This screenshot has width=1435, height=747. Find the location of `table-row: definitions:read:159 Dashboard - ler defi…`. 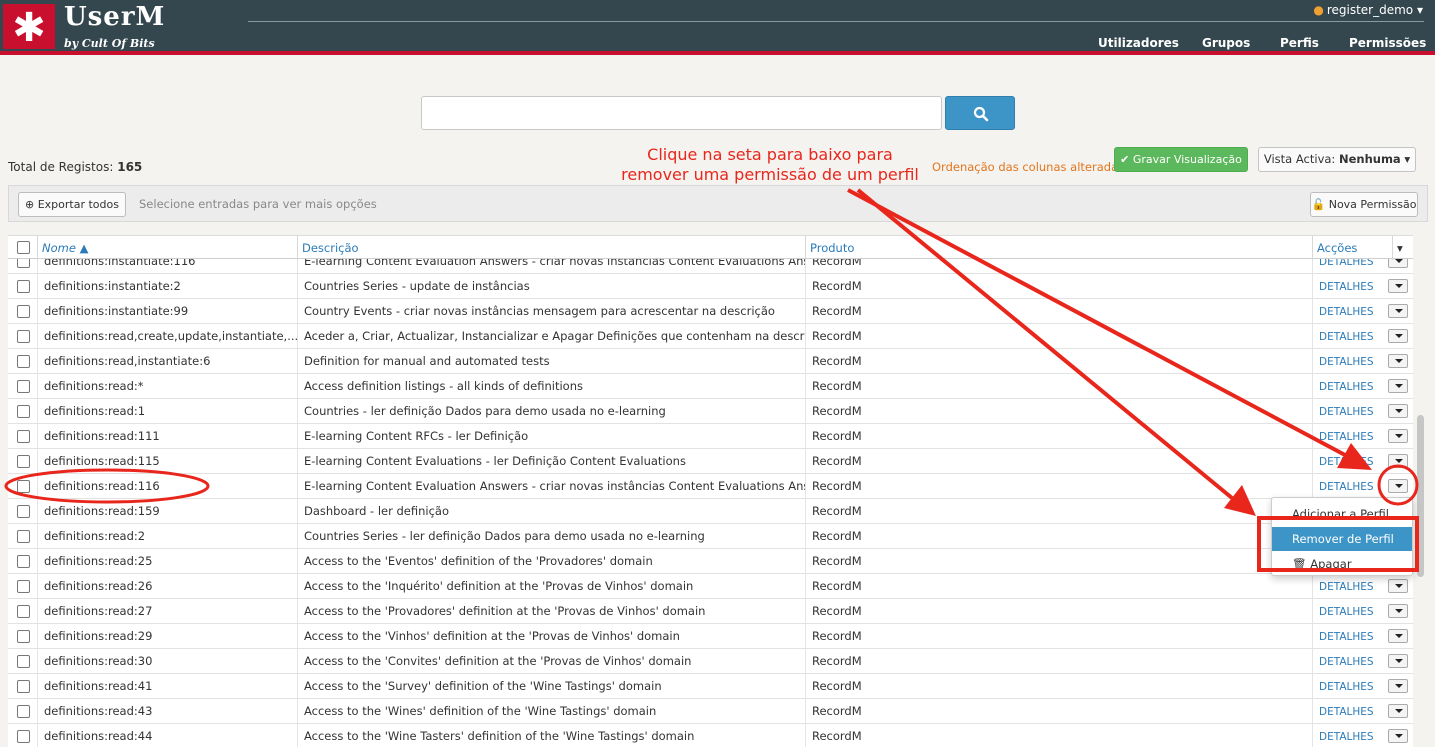

table-row: definitions:read:159 Dashboard - ler defi… is located at coordinates (710, 511).